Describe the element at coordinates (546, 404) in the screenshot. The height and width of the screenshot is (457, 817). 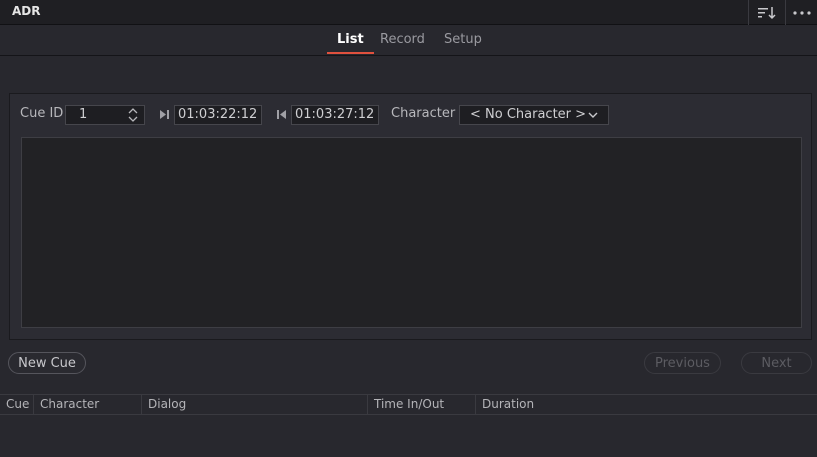
I see `column-duration: Duration` at that location.